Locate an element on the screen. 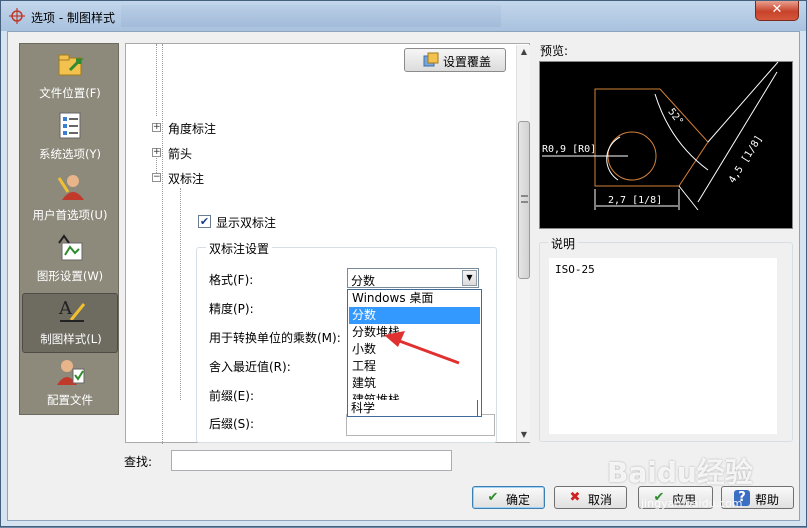 This screenshot has width=807, height=528. watermark-url: jingyan.baidu.com is located at coordinates (692, 503).